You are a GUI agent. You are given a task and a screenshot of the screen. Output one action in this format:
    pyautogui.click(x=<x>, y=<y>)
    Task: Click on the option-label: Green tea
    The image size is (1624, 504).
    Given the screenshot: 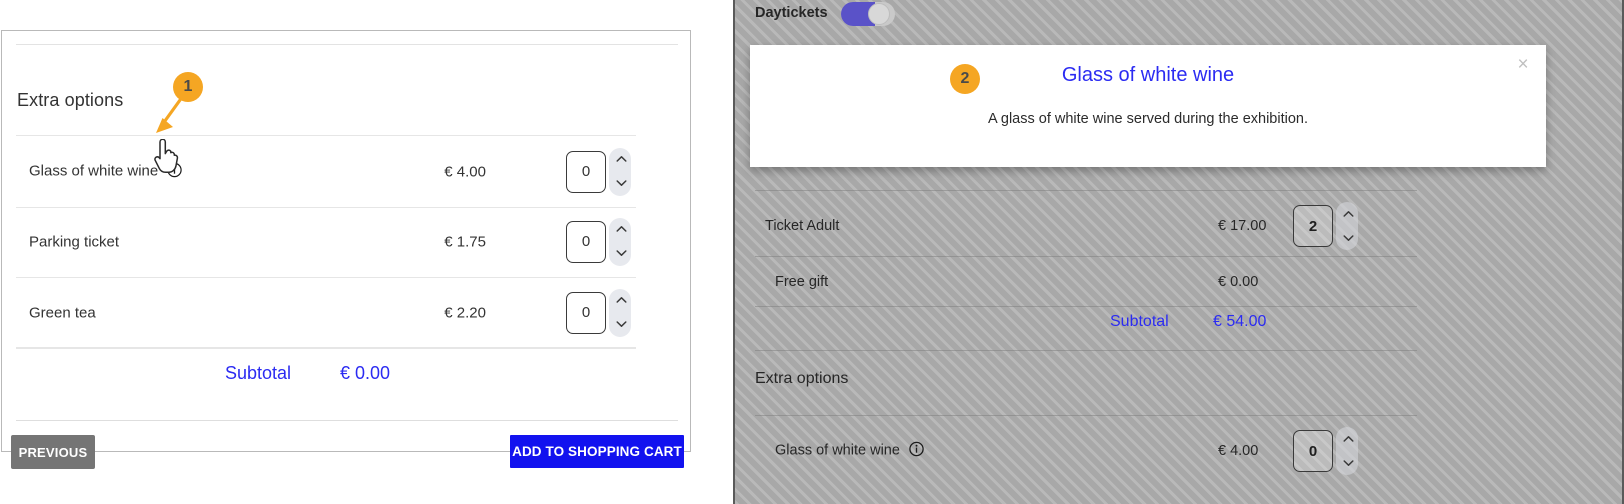 What is the action you would take?
    pyautogui.click(x=62, y=312)
    